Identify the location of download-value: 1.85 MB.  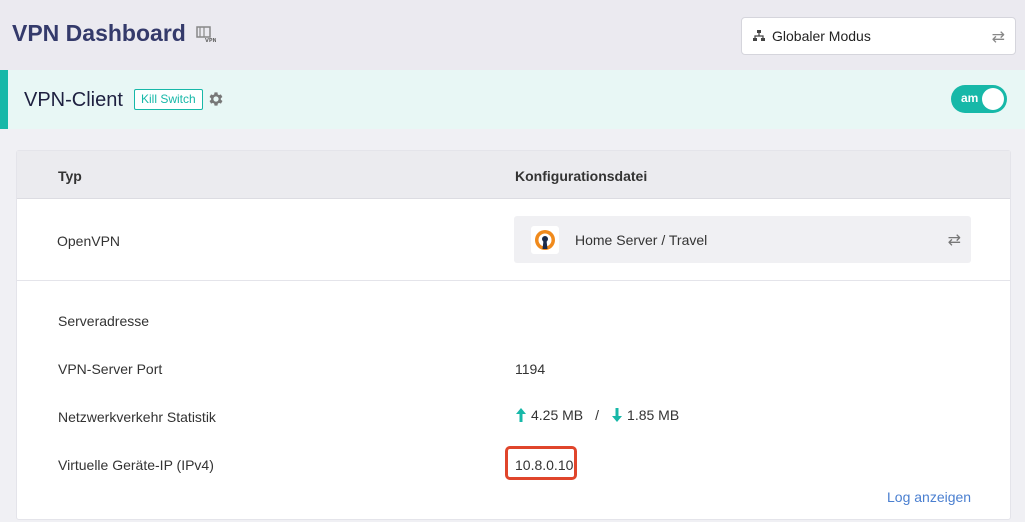
(653, 415).